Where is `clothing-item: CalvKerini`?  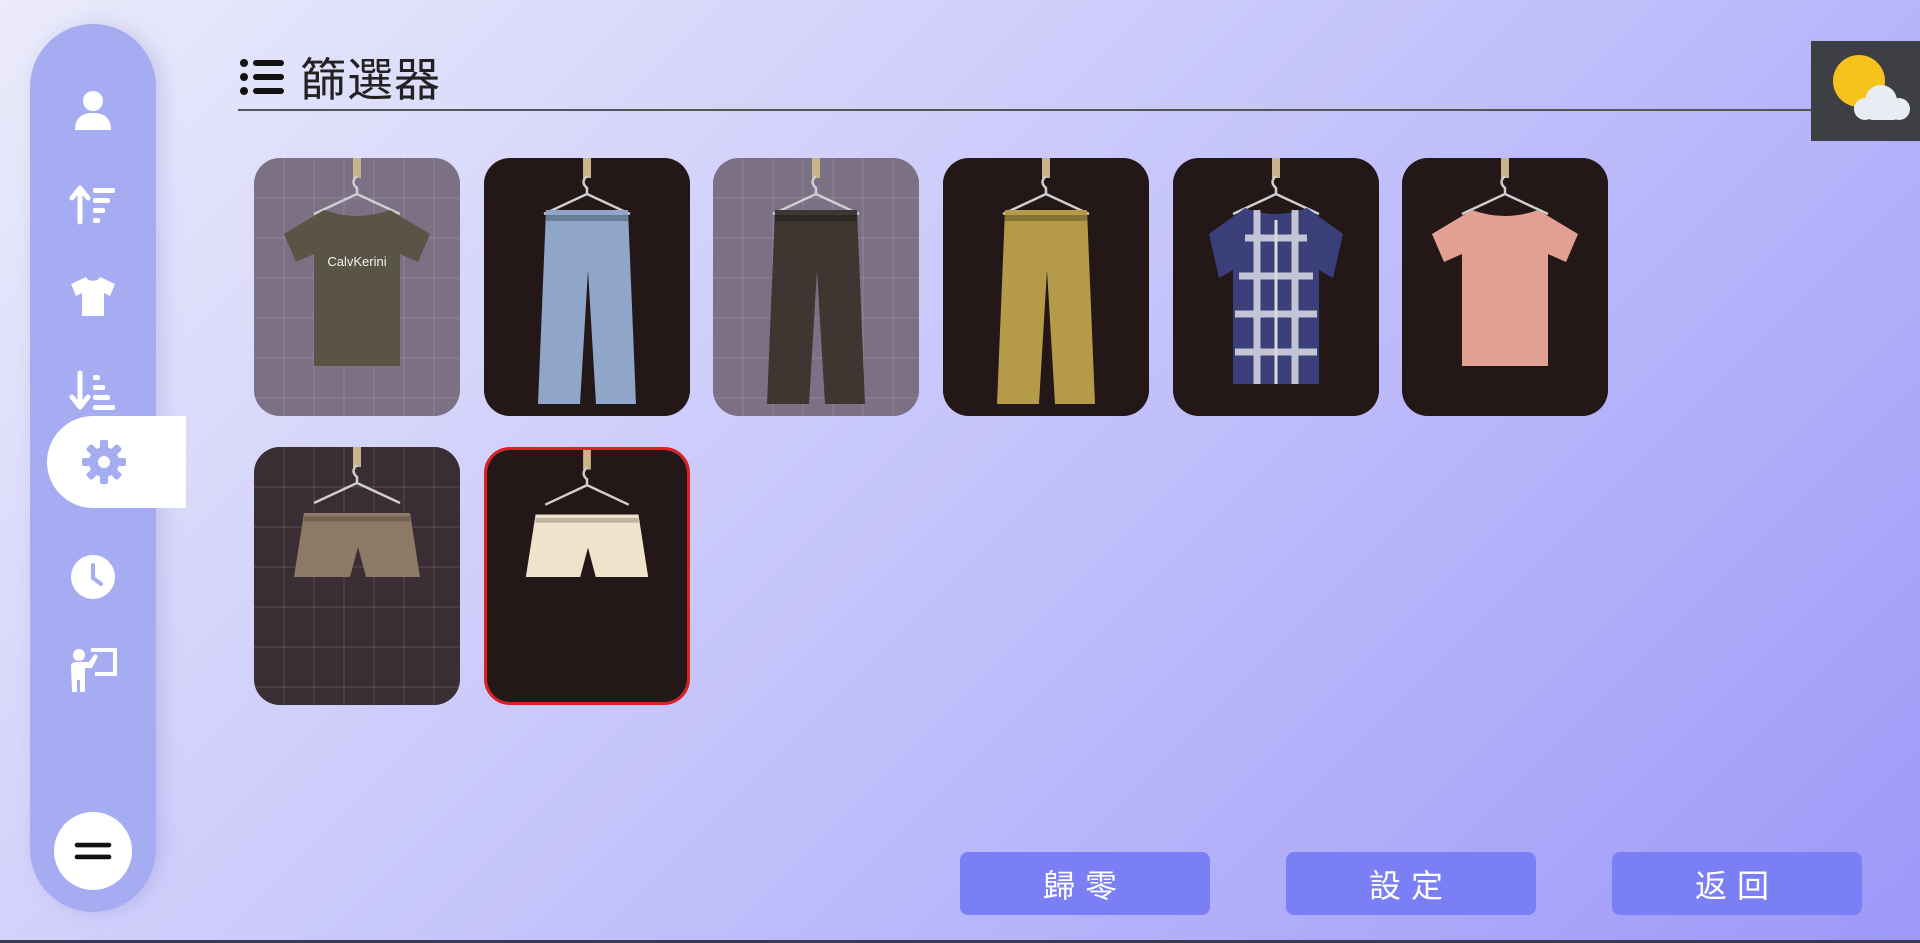
clothing-item: CalvKerini is located at coordinates (357, 287).